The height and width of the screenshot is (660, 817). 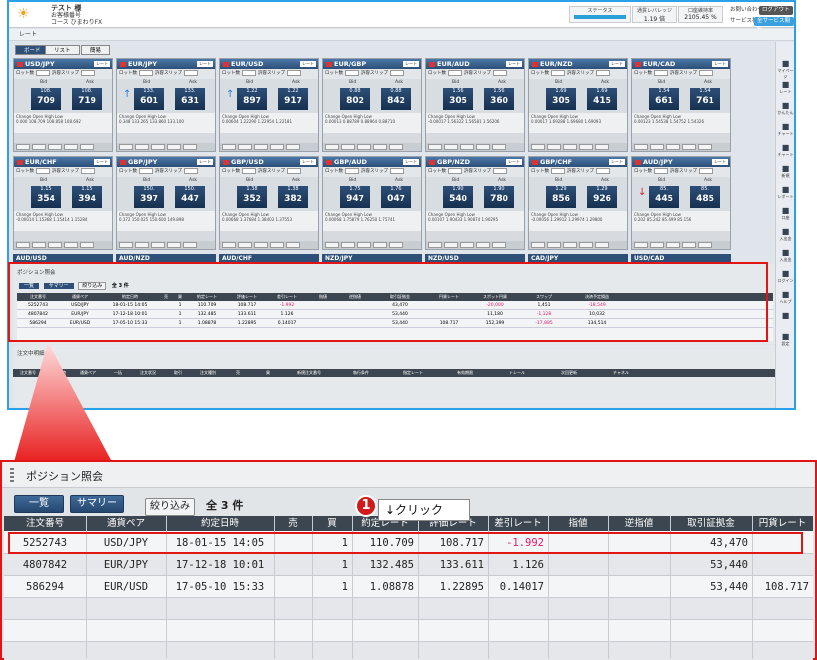 What do you see at coordinates (220, 587) in the screenshot?
I see `cell-date: 17-05-10 15:33` at bounding box center [220, 587].